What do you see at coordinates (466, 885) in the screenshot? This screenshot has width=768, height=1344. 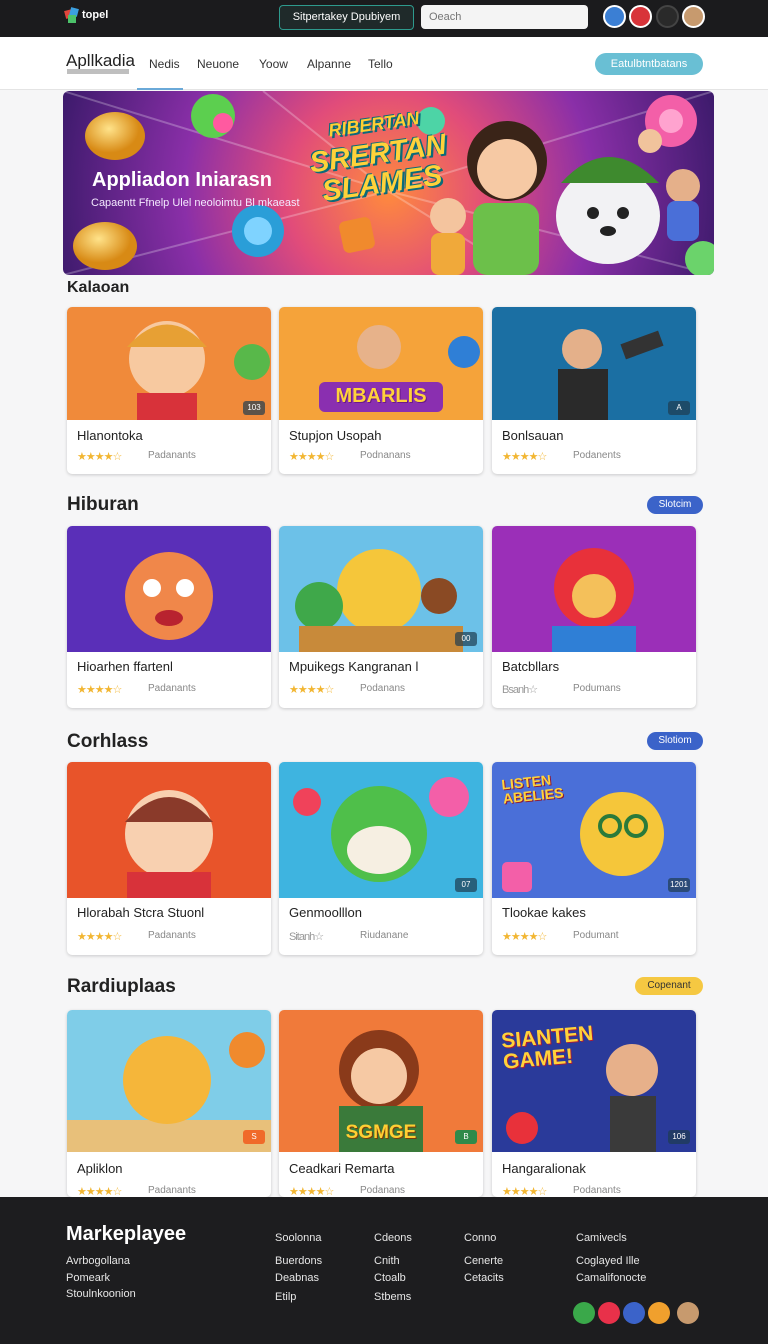 I see `app-chip: 07` at bounding box center [466, 885].